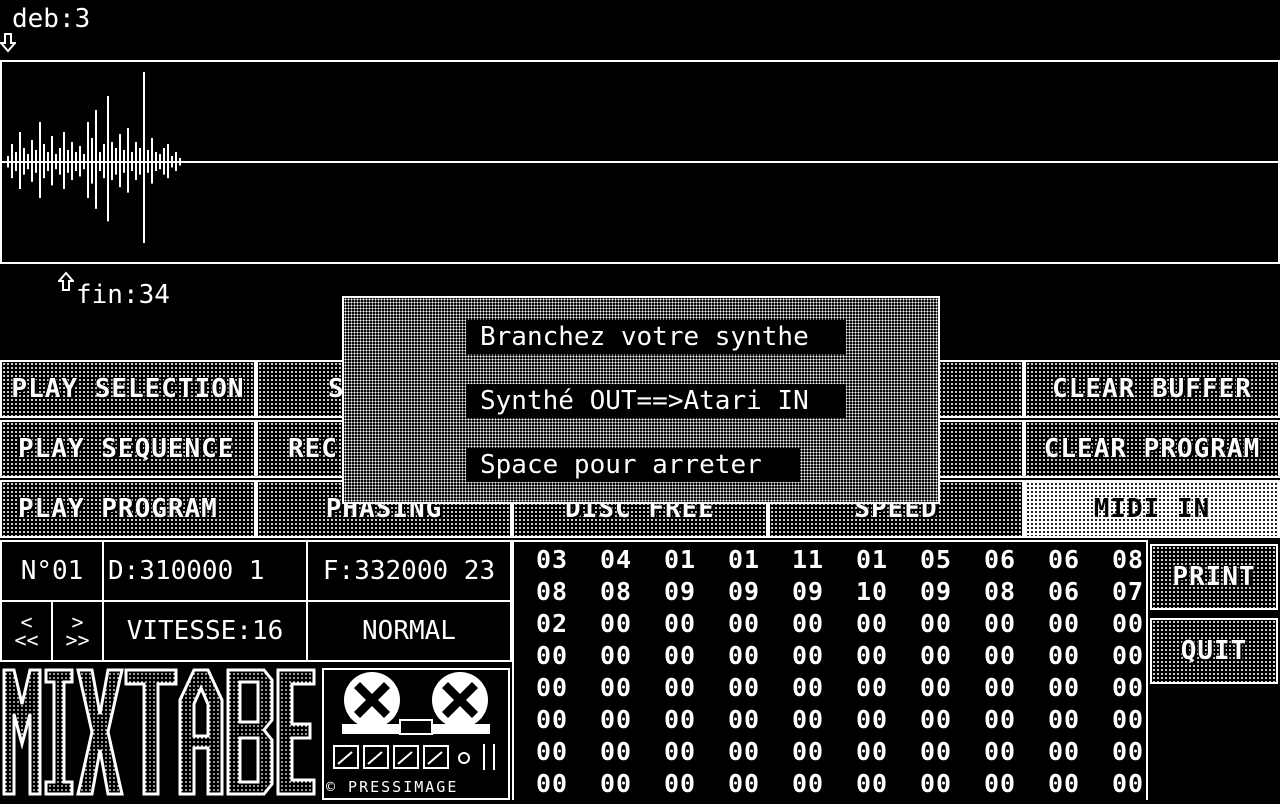  I want to click on print-button: PRINT, so click(1214, 577).